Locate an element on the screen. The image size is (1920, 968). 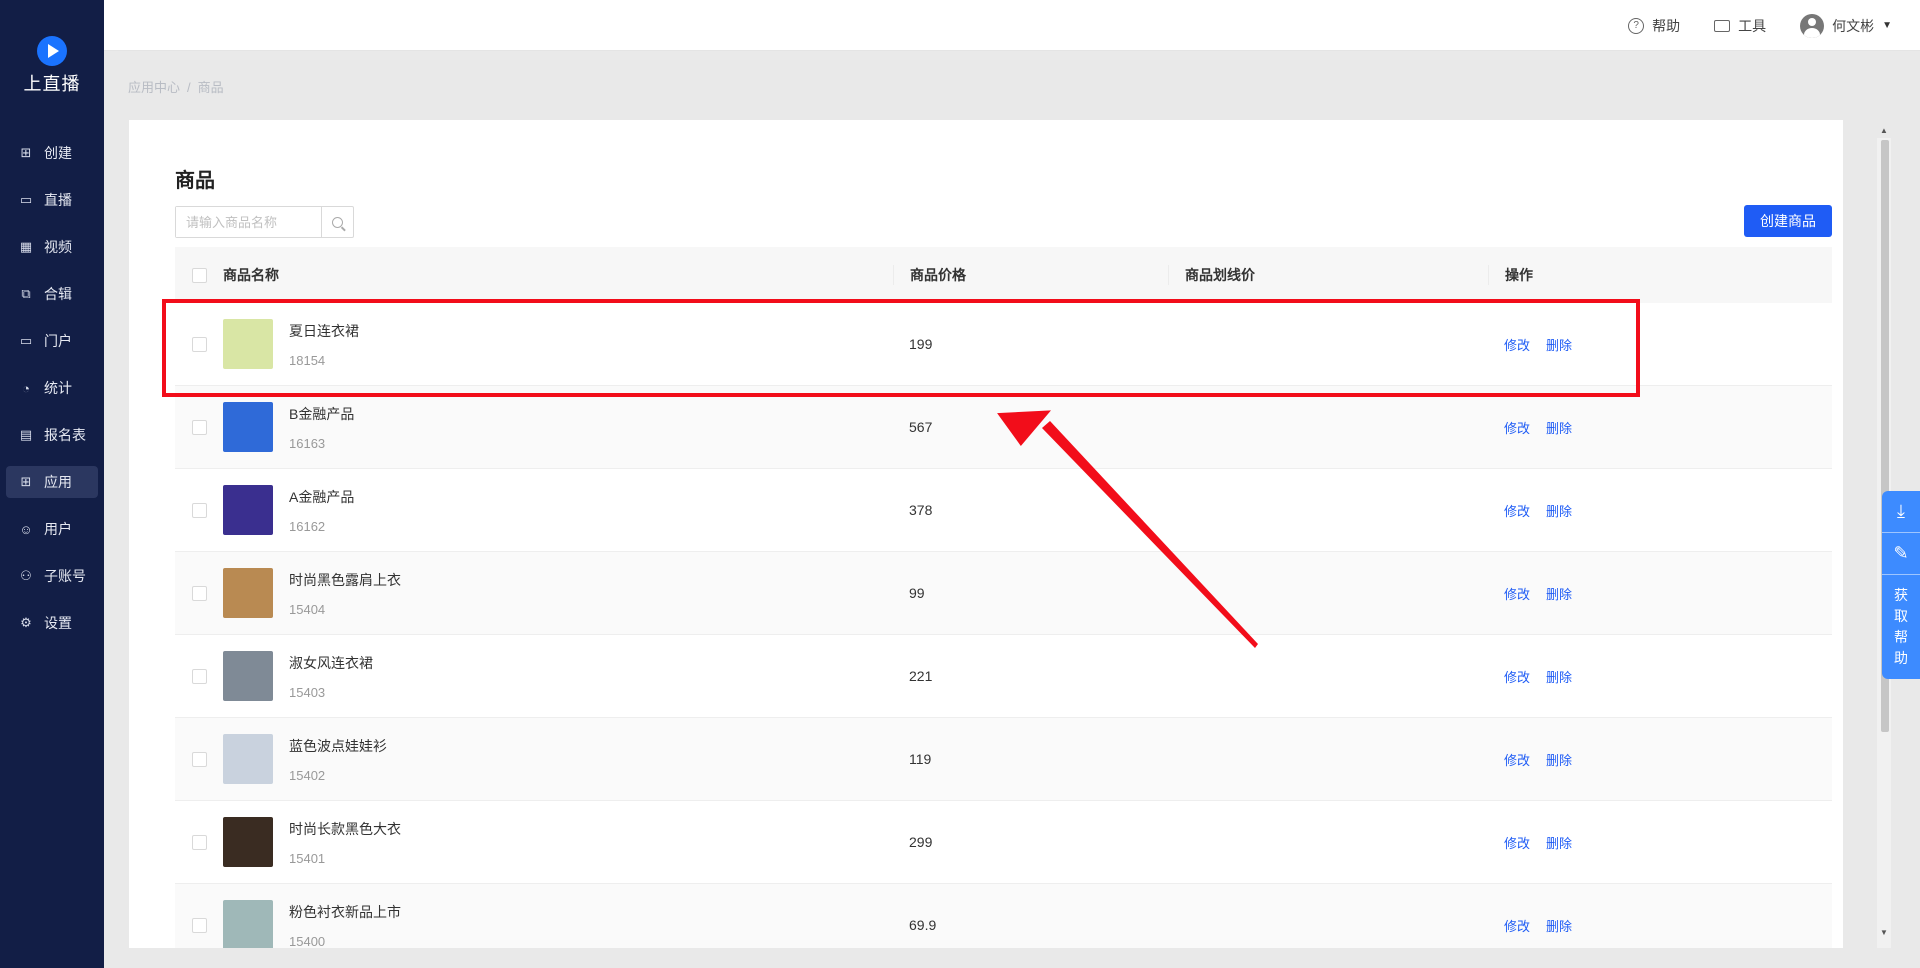
sidebar-item-9: ⚇ 子账号 is located at coordinates (52, 576).